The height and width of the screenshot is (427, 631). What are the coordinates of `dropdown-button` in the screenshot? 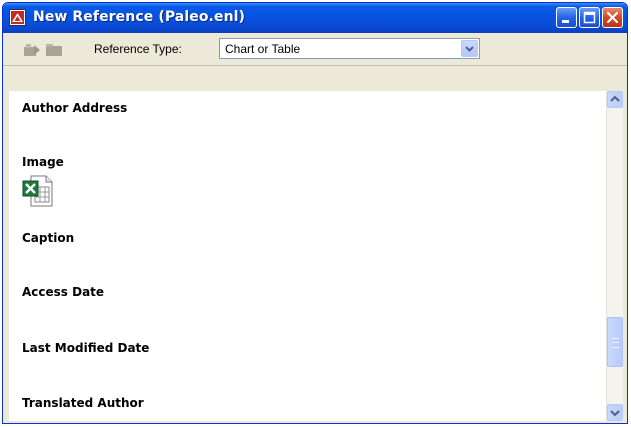 It's located at (469, 48).